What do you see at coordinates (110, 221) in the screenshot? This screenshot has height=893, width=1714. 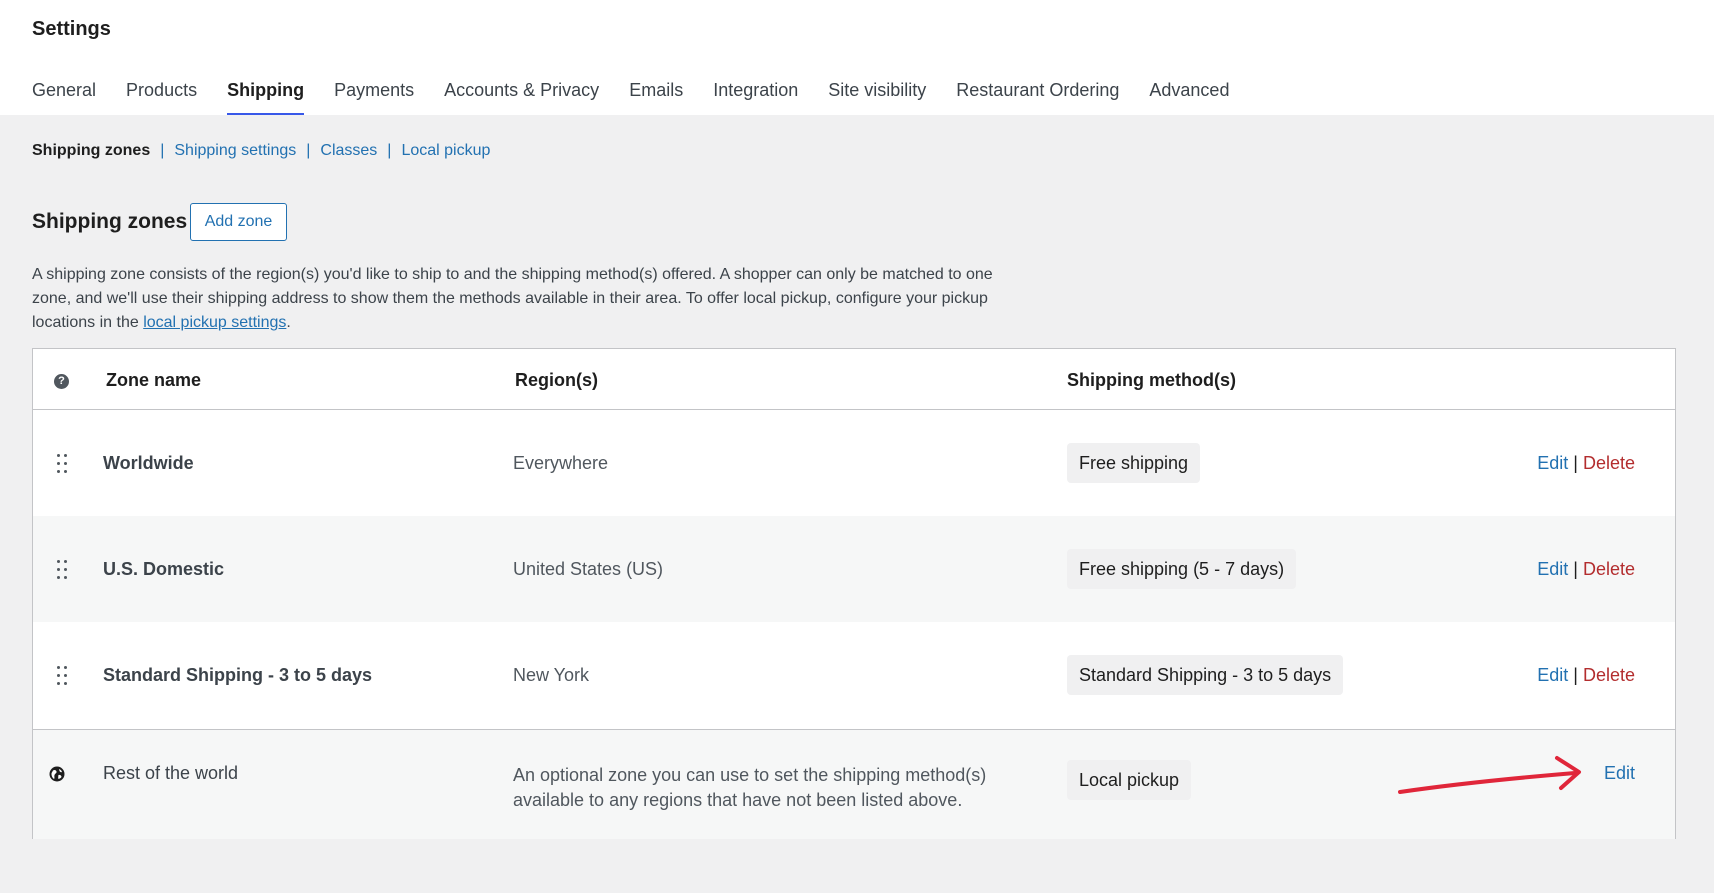 I see `shipping-zones-heading: Shipping zones` at bounding box center [110, 221].